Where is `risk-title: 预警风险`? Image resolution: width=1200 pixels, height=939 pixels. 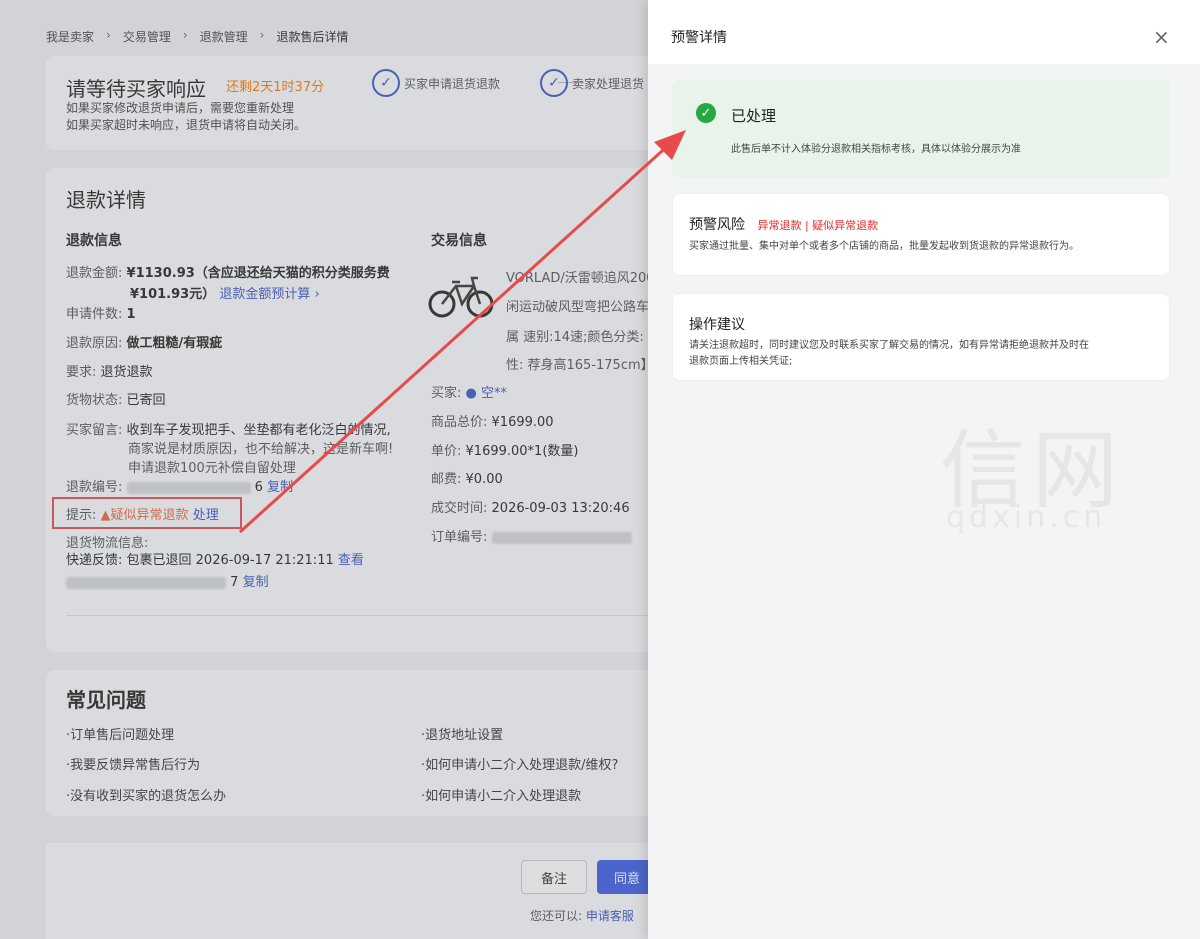
risk-title: 预警风险 is located at coordinates (717, 225).